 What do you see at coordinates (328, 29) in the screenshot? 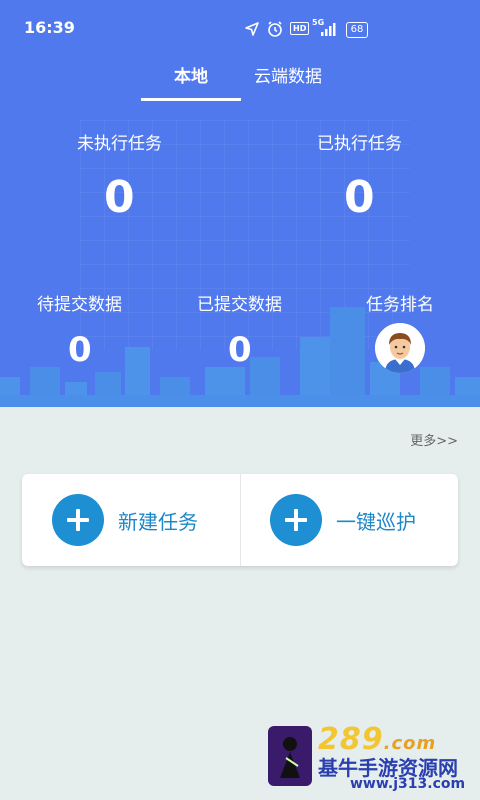
I see `signal-icon` at bounding box center [328, 29].